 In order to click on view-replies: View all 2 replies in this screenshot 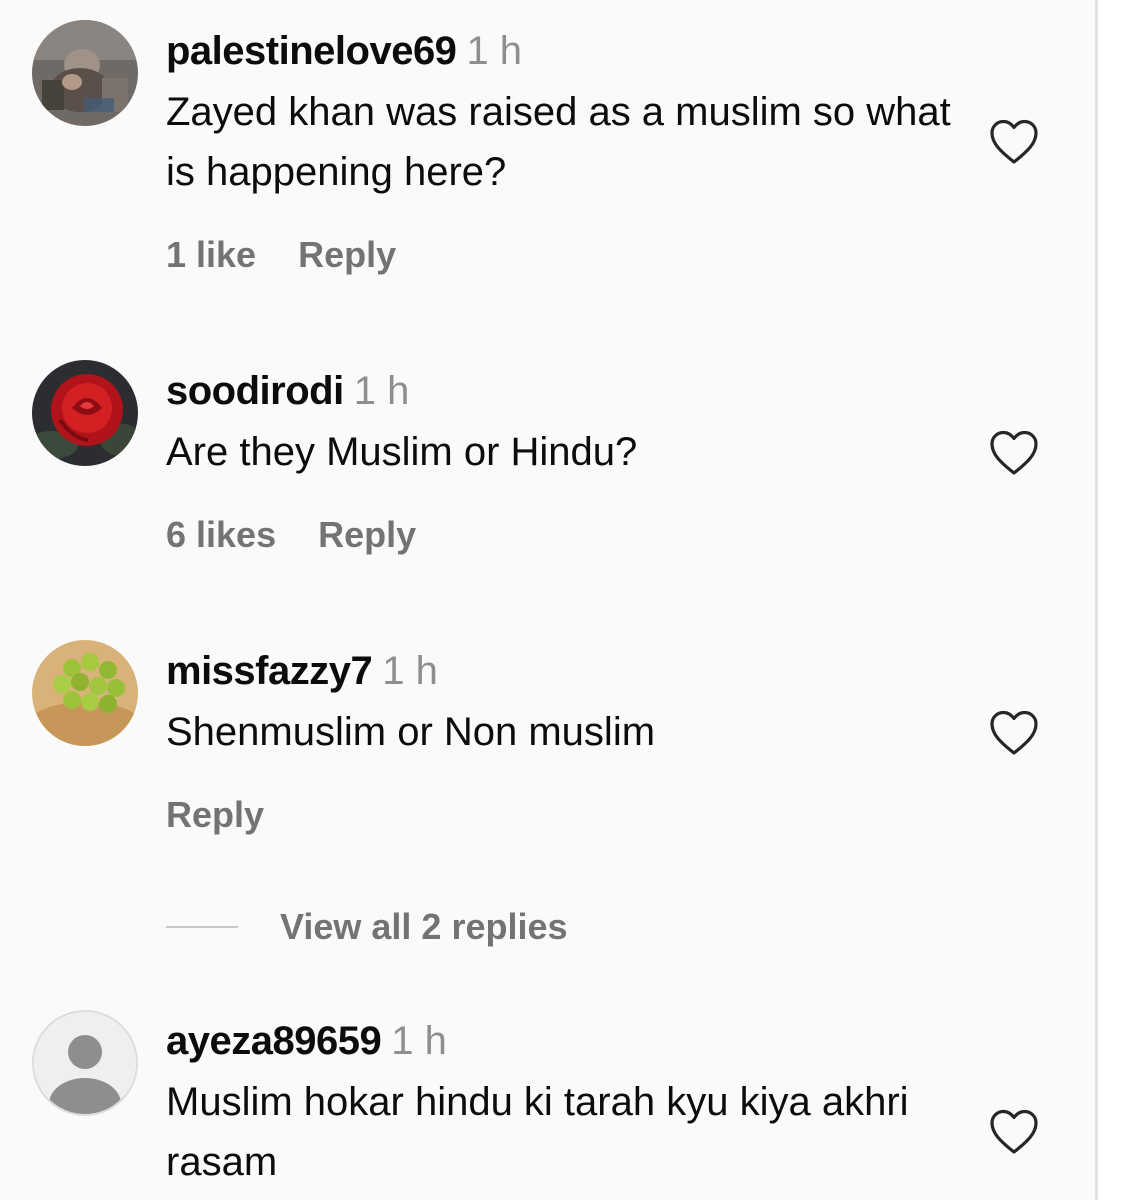, I will do `click(367, 927)`.